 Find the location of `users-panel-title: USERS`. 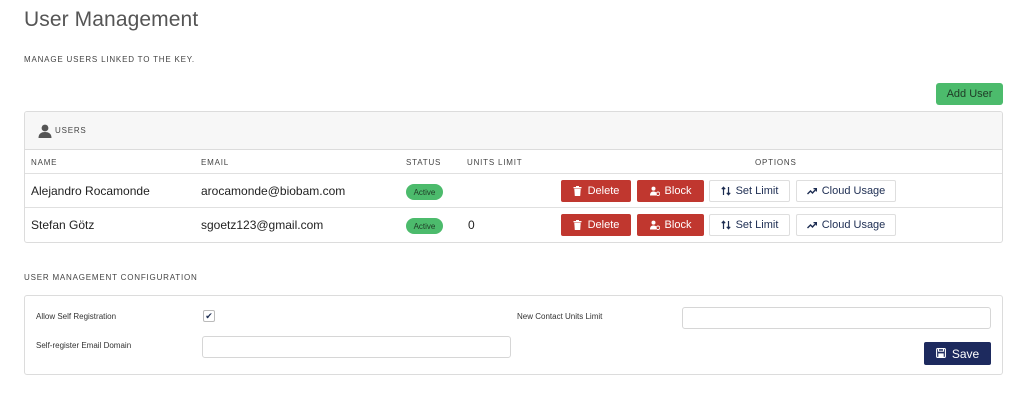

users-panel-title: USERS is located at coordinates (71, 130).